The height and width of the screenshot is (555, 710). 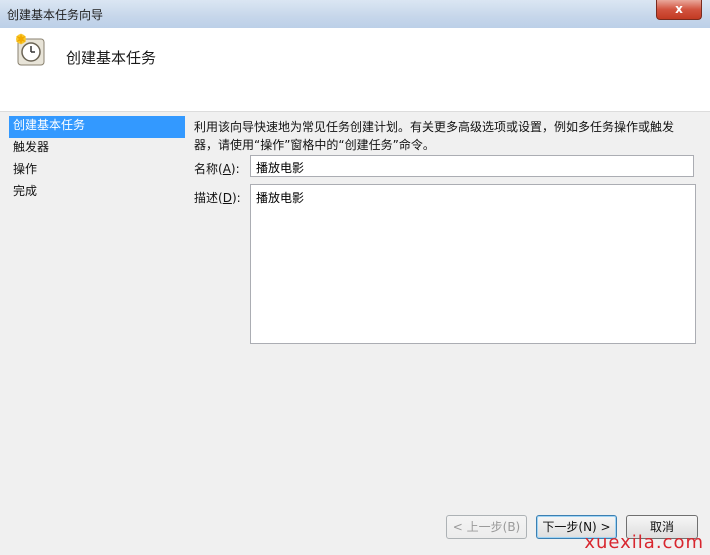 I want to click on back-button: < 上一步(B), so click(x=486, y=527).